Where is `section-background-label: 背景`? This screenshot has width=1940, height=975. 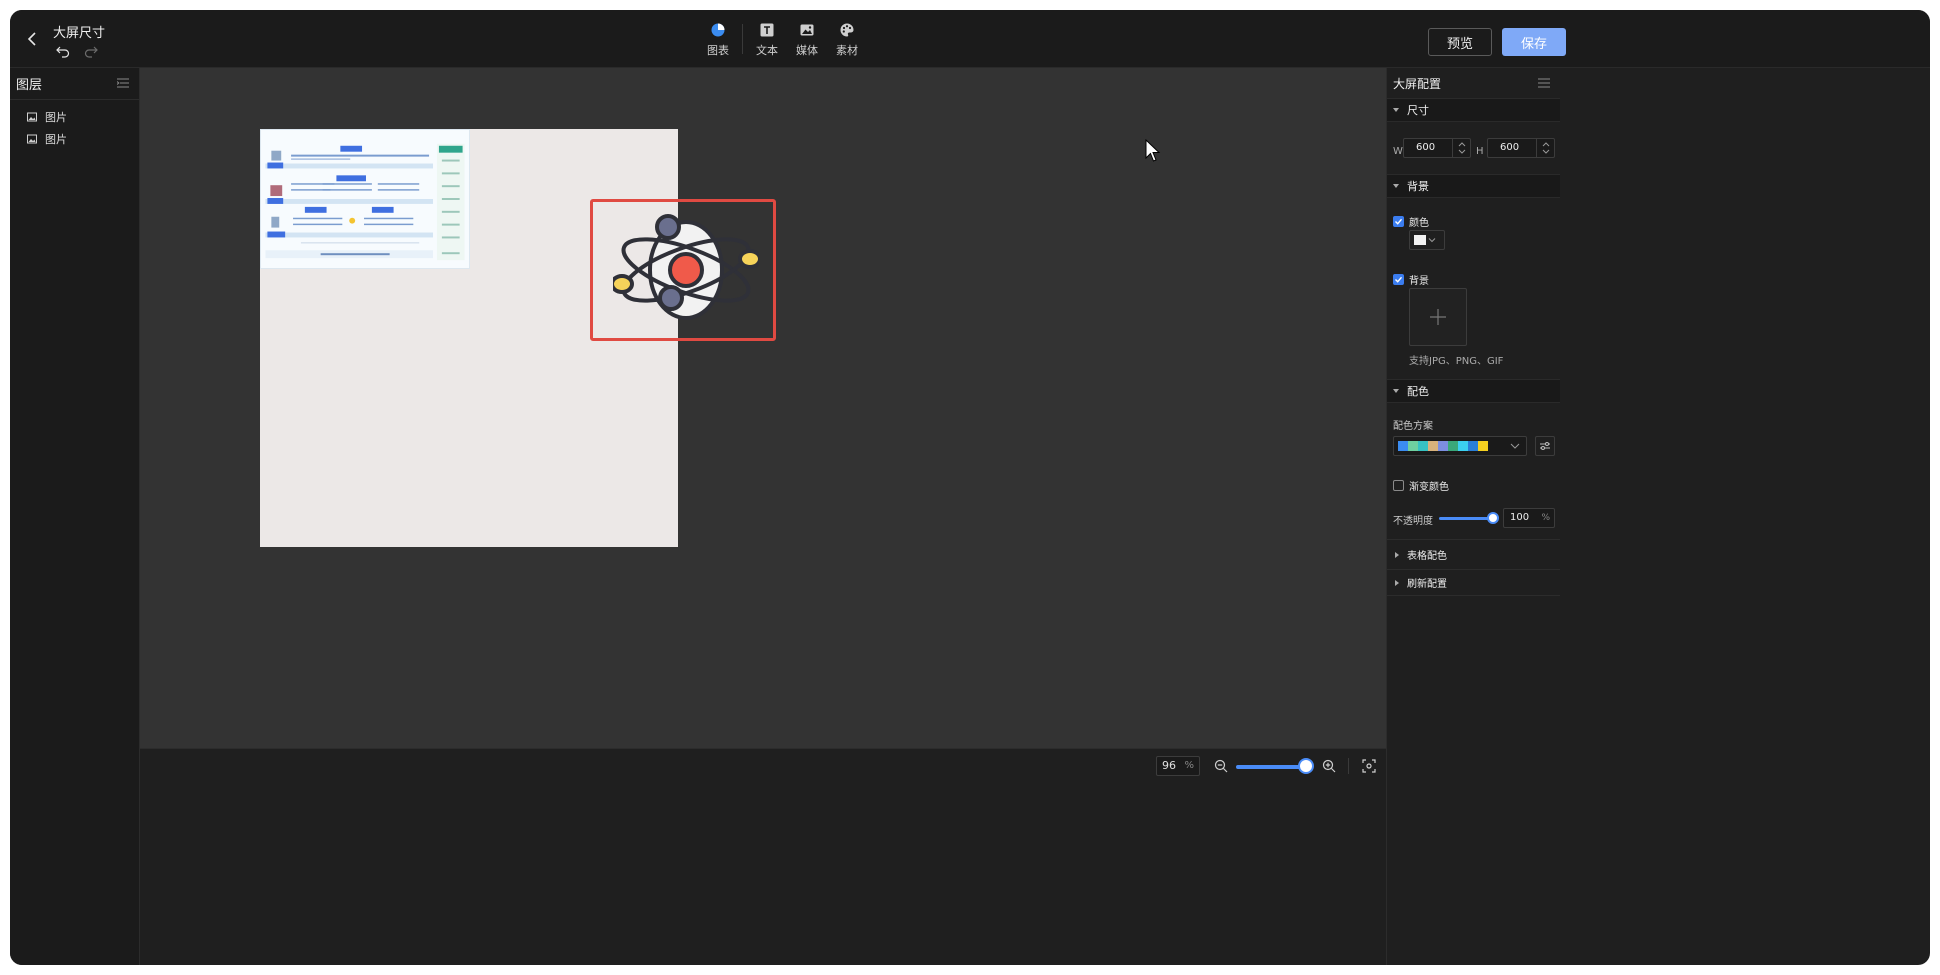 section-background-label: 背景 is located at coordinates (1418, 186).